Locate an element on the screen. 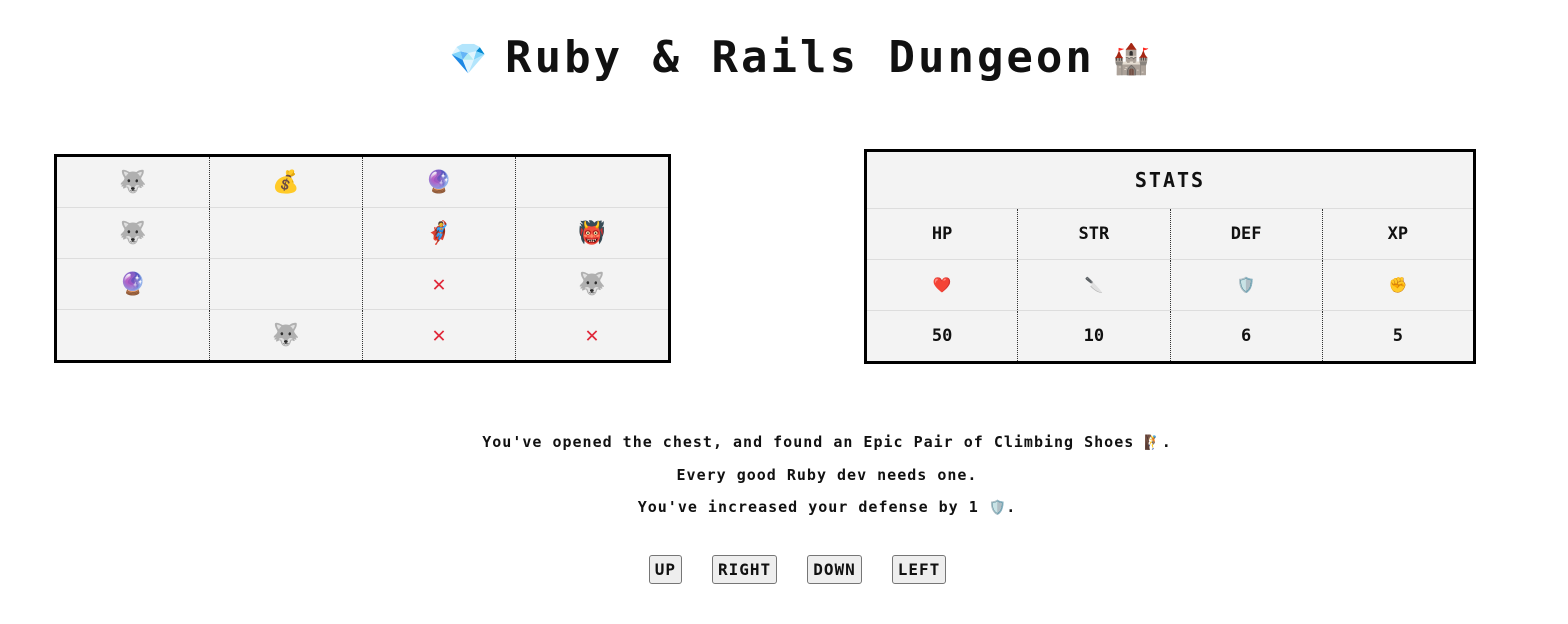 The width and height of the screenshot is (1568, 624). fist-icon: ✊ is located at coordinates (1398, 285).